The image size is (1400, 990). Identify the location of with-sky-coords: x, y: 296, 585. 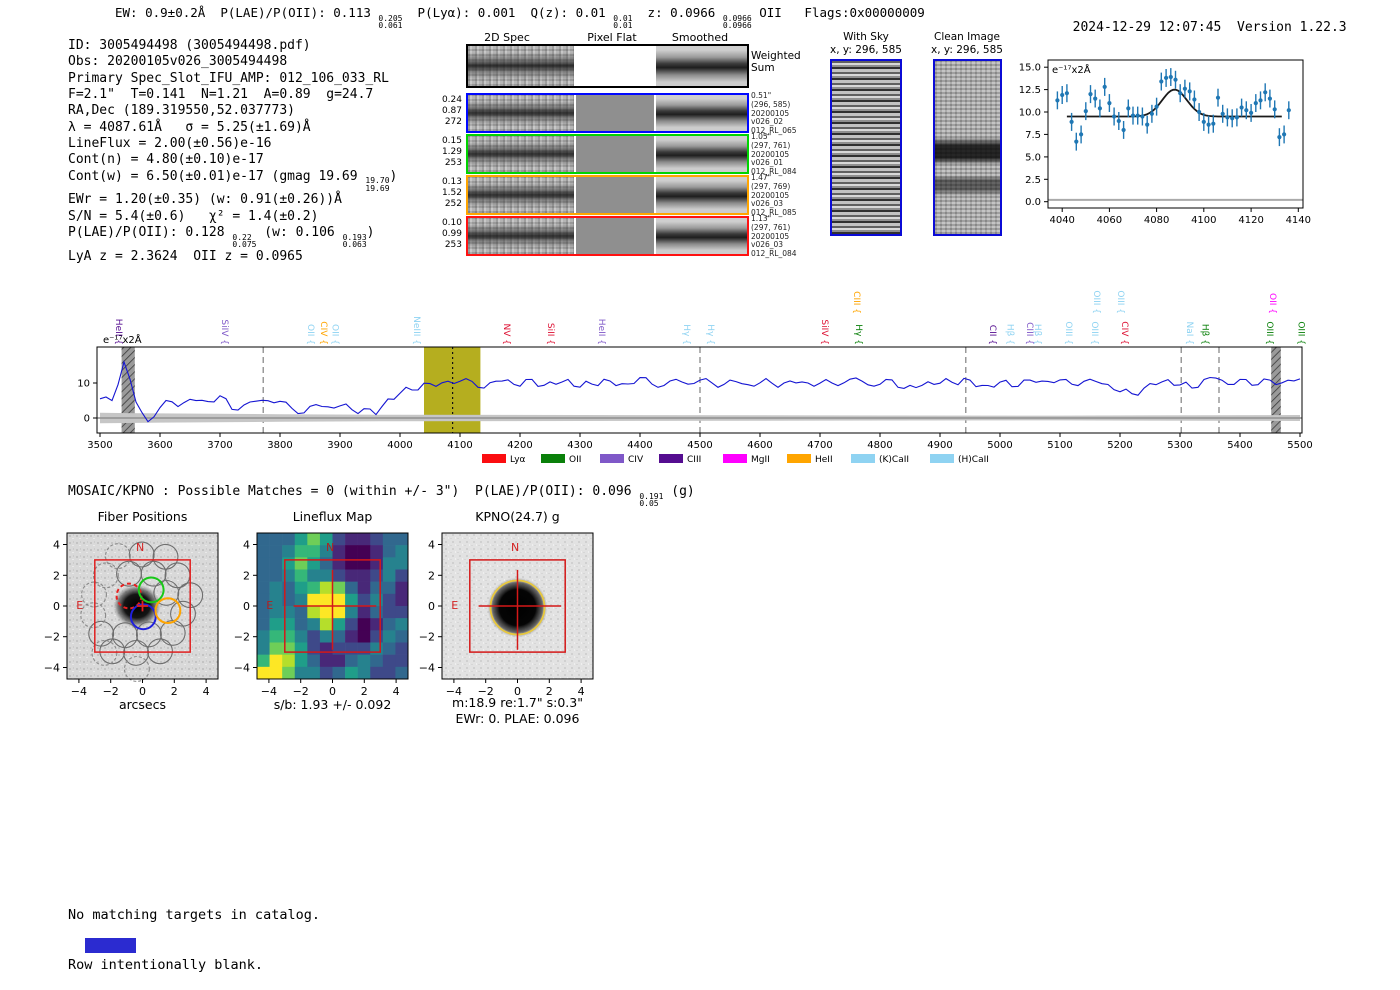
(866, 49).